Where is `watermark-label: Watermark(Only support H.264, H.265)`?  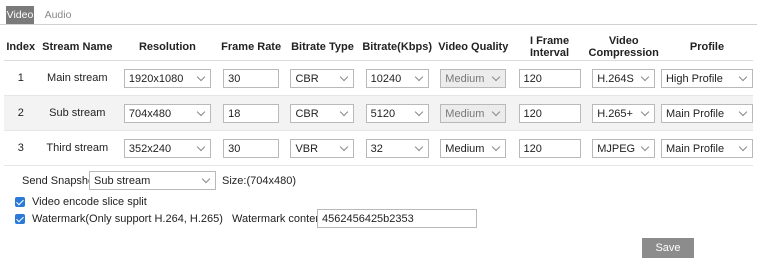
watermark-label: Watermark(Only support H.264, H.265) is located at coordinates (127, 219).